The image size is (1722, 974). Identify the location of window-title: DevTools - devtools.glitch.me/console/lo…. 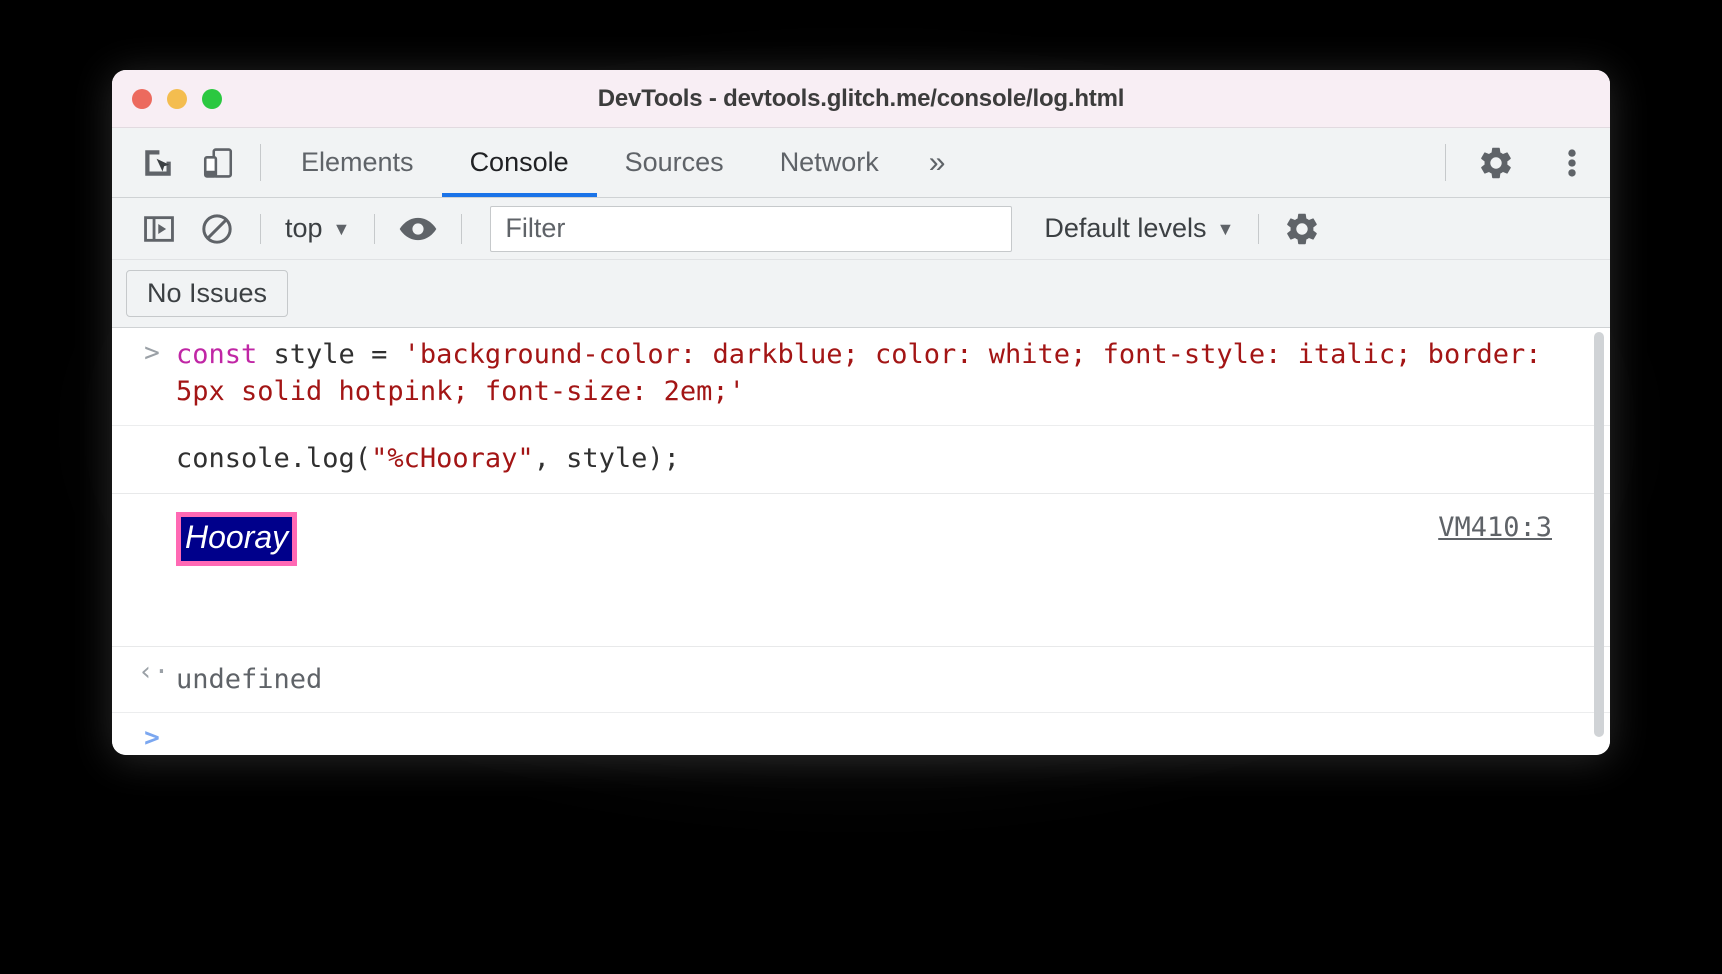
(861, 98).